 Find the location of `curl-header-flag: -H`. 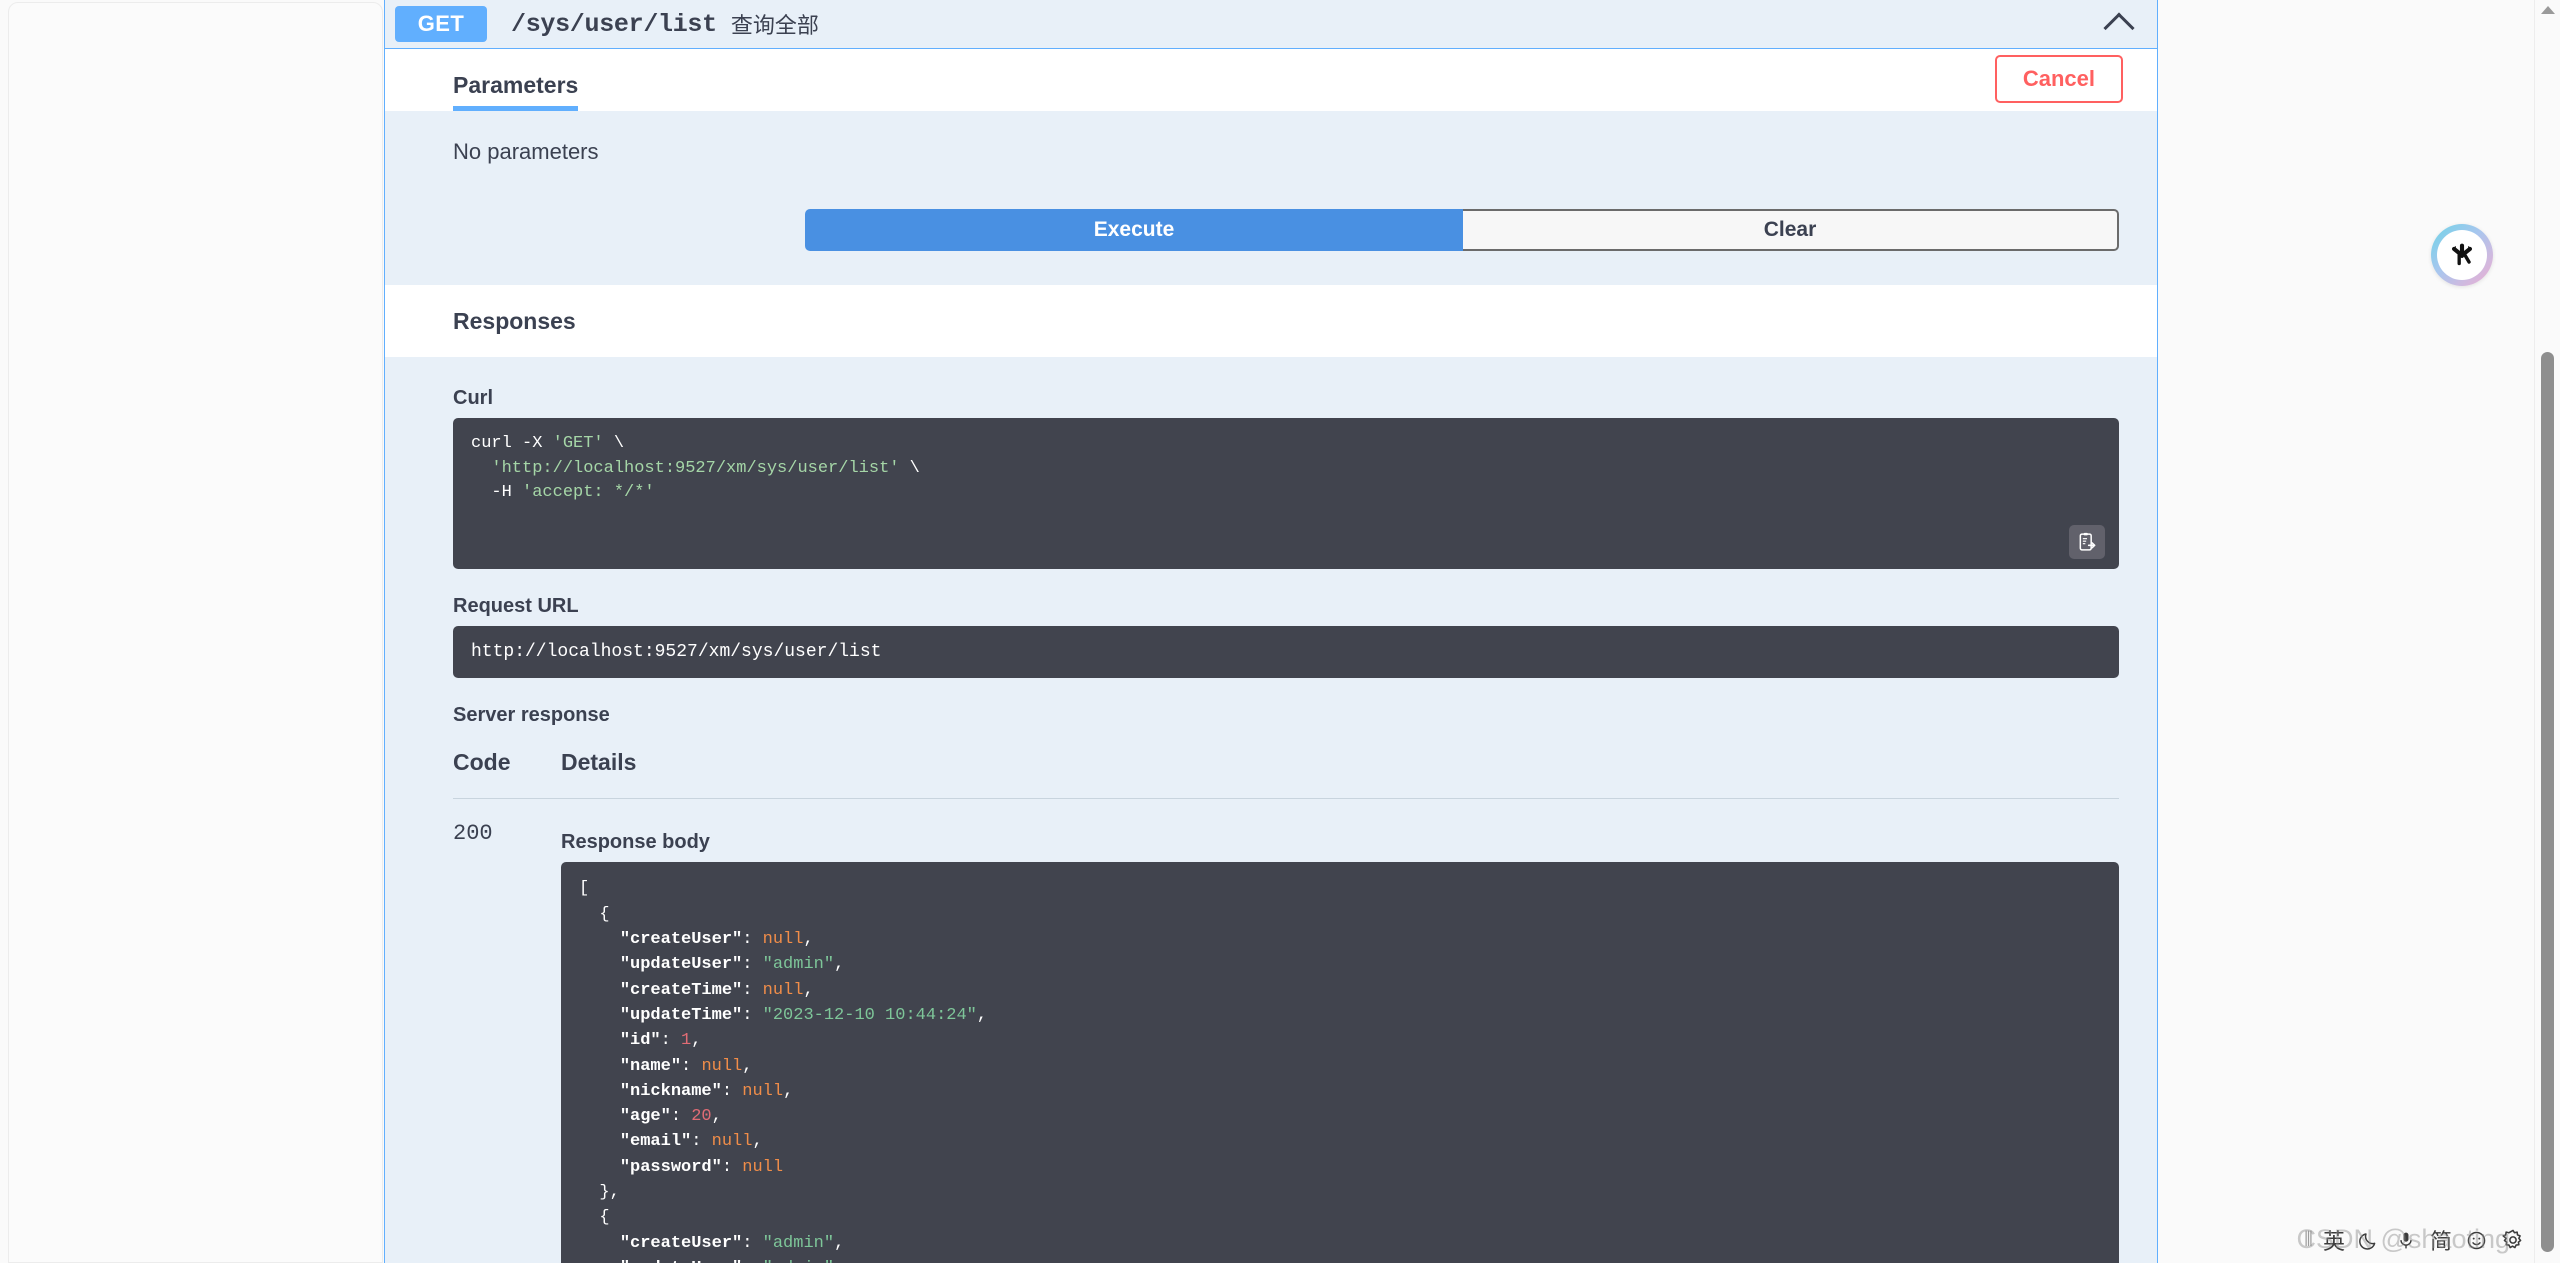

curl-header-flag: -H is located at coordinates (497, 493).